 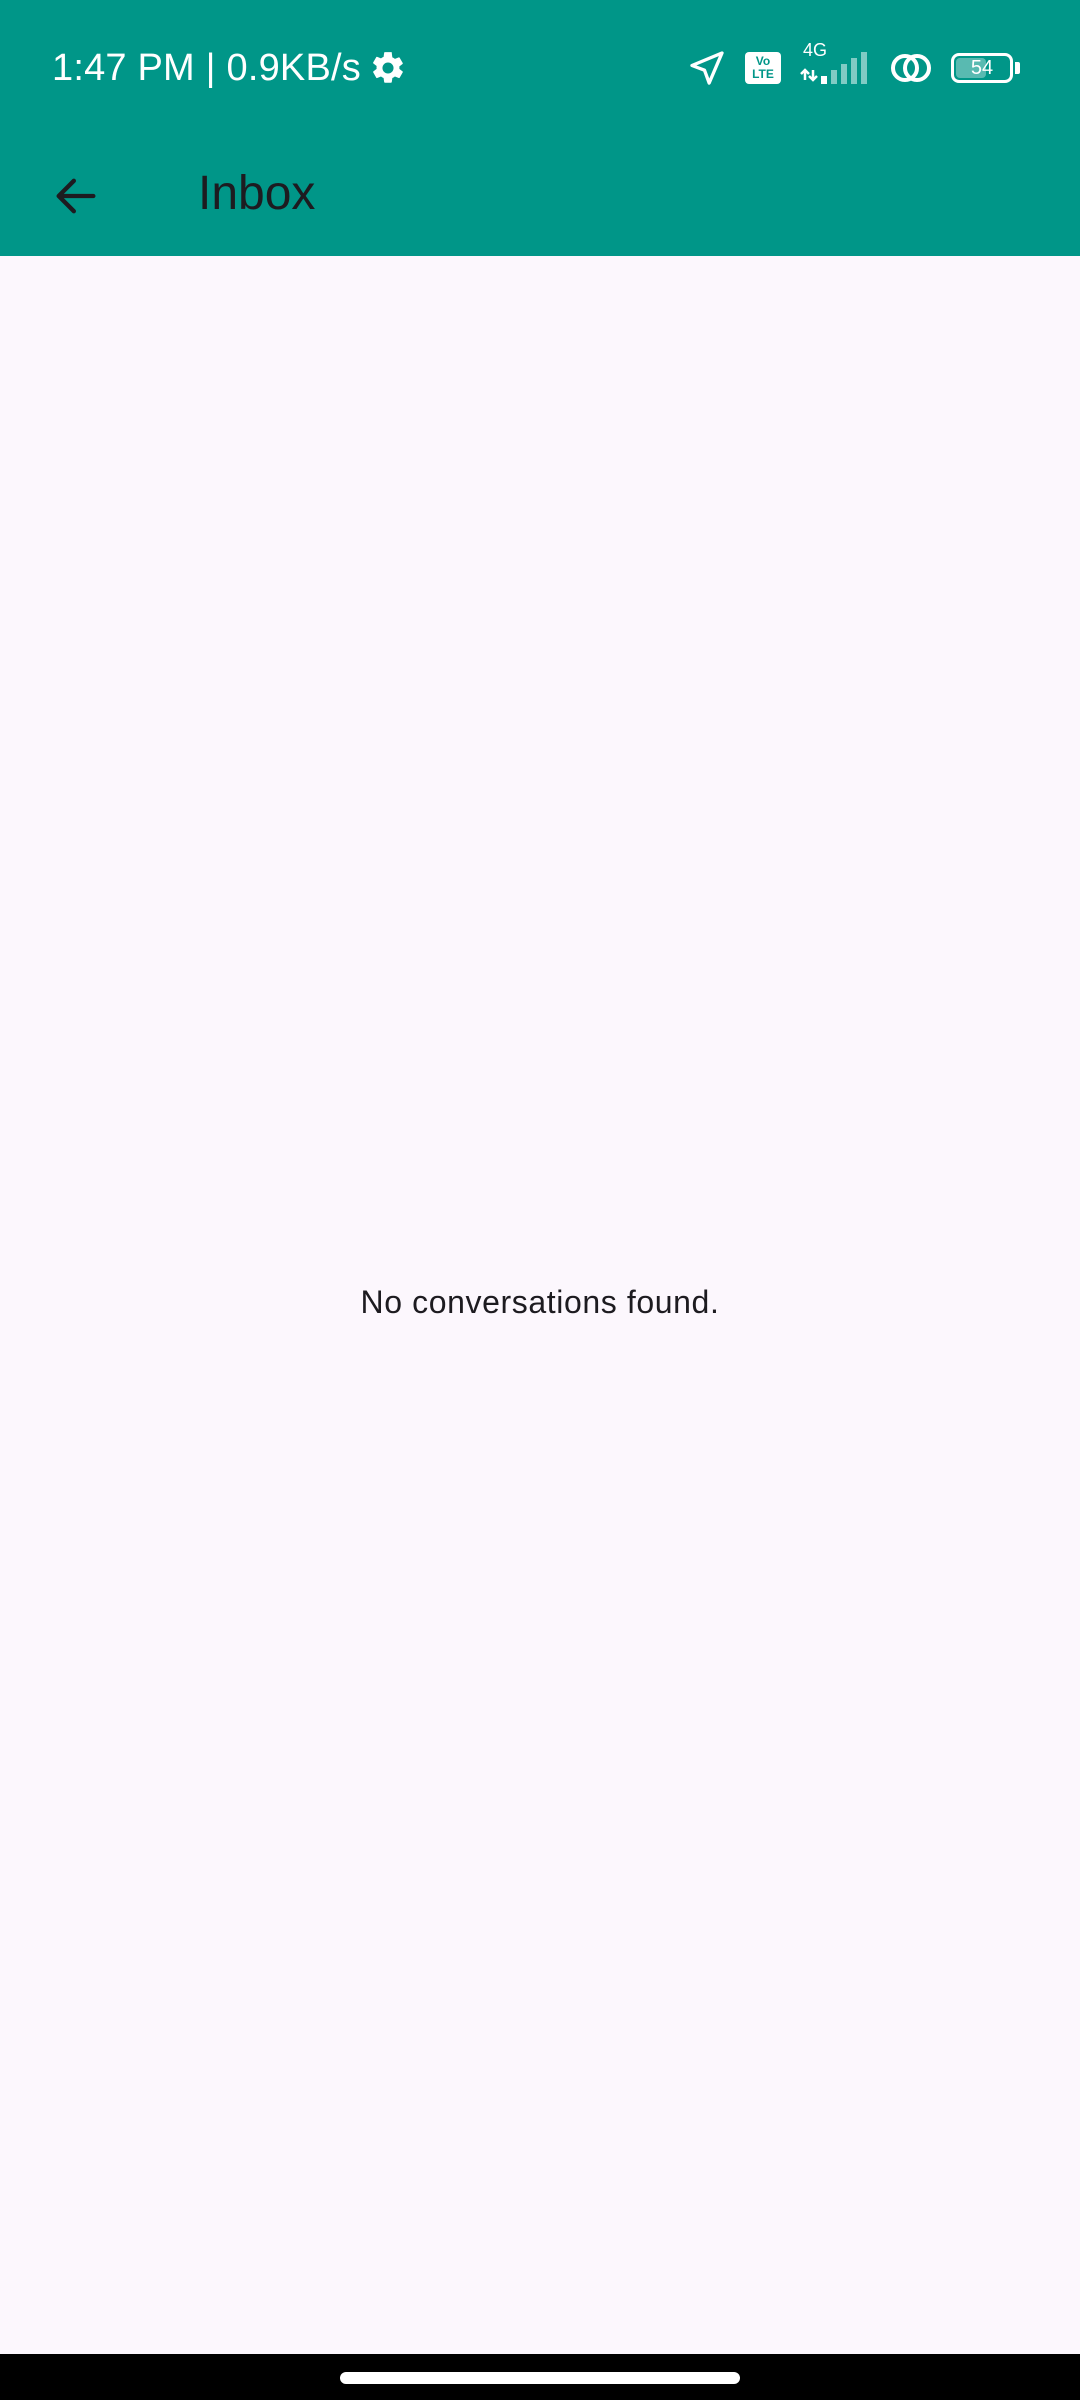 What do you see at coordinates (911, 68) in the screenshot?
I see `link-icon` at bounding box center [911, 68].